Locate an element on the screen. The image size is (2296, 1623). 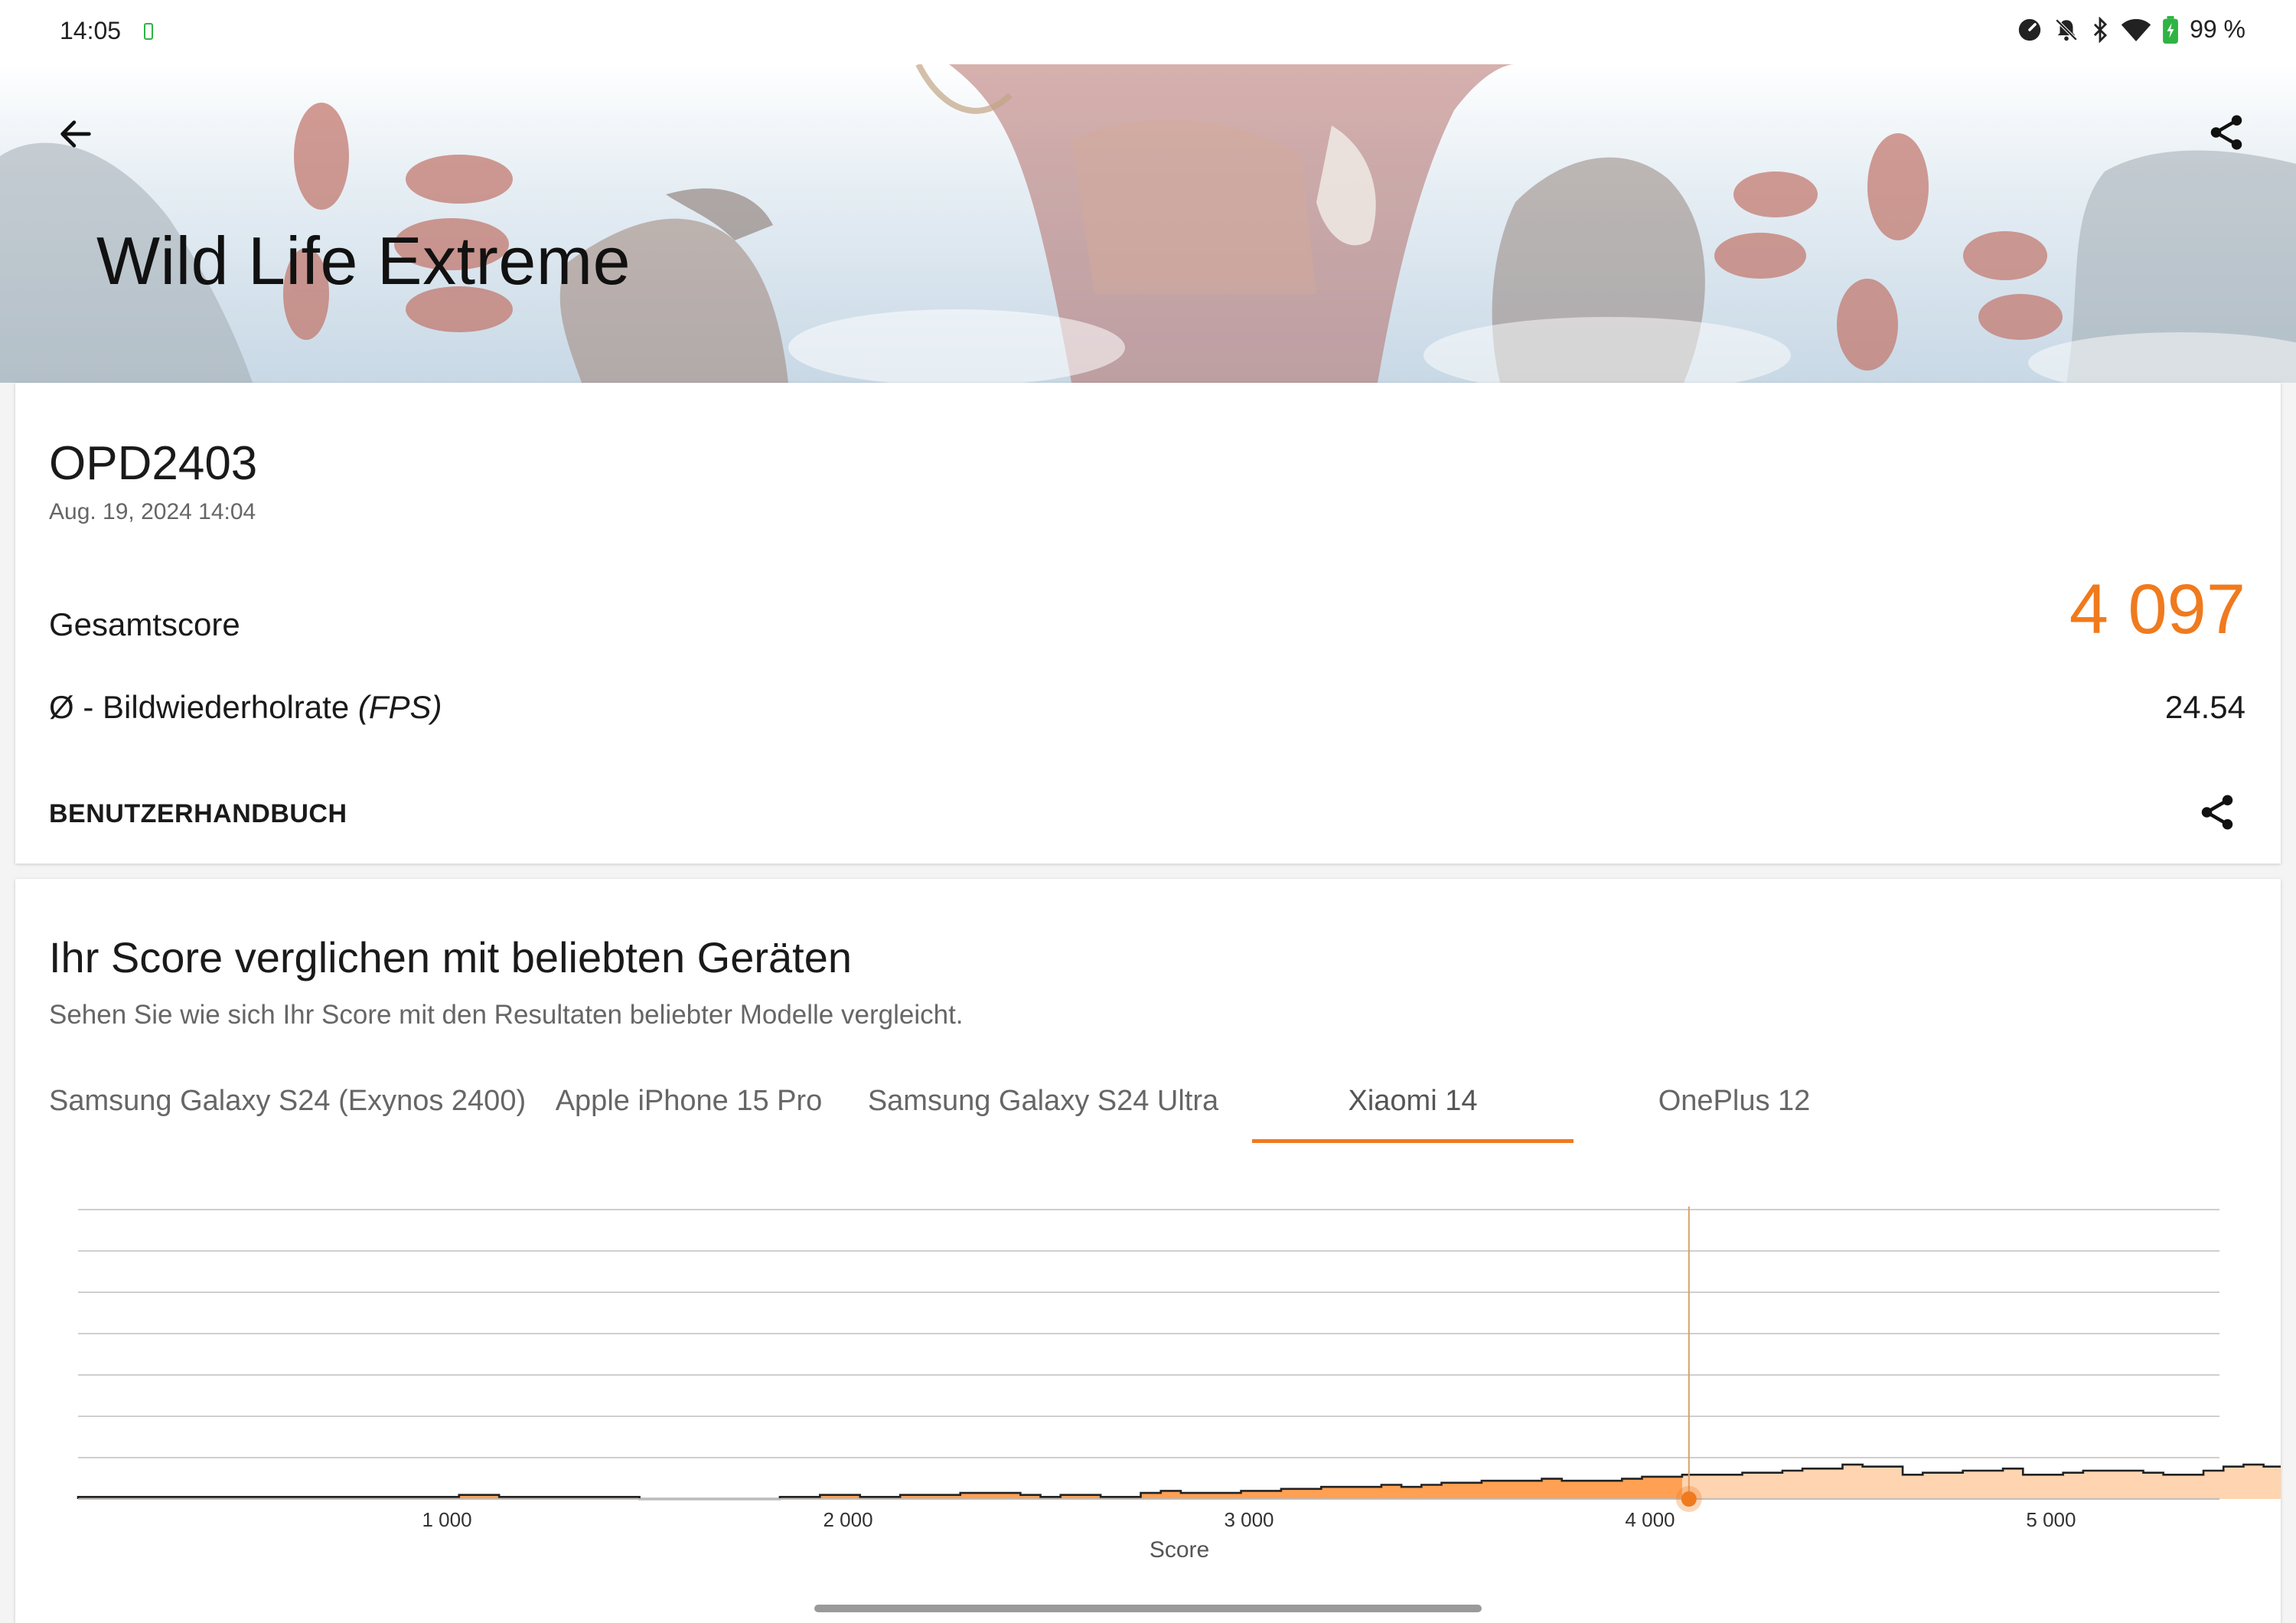
x-axis-label: Score is located at coordinates (1179, 1550).